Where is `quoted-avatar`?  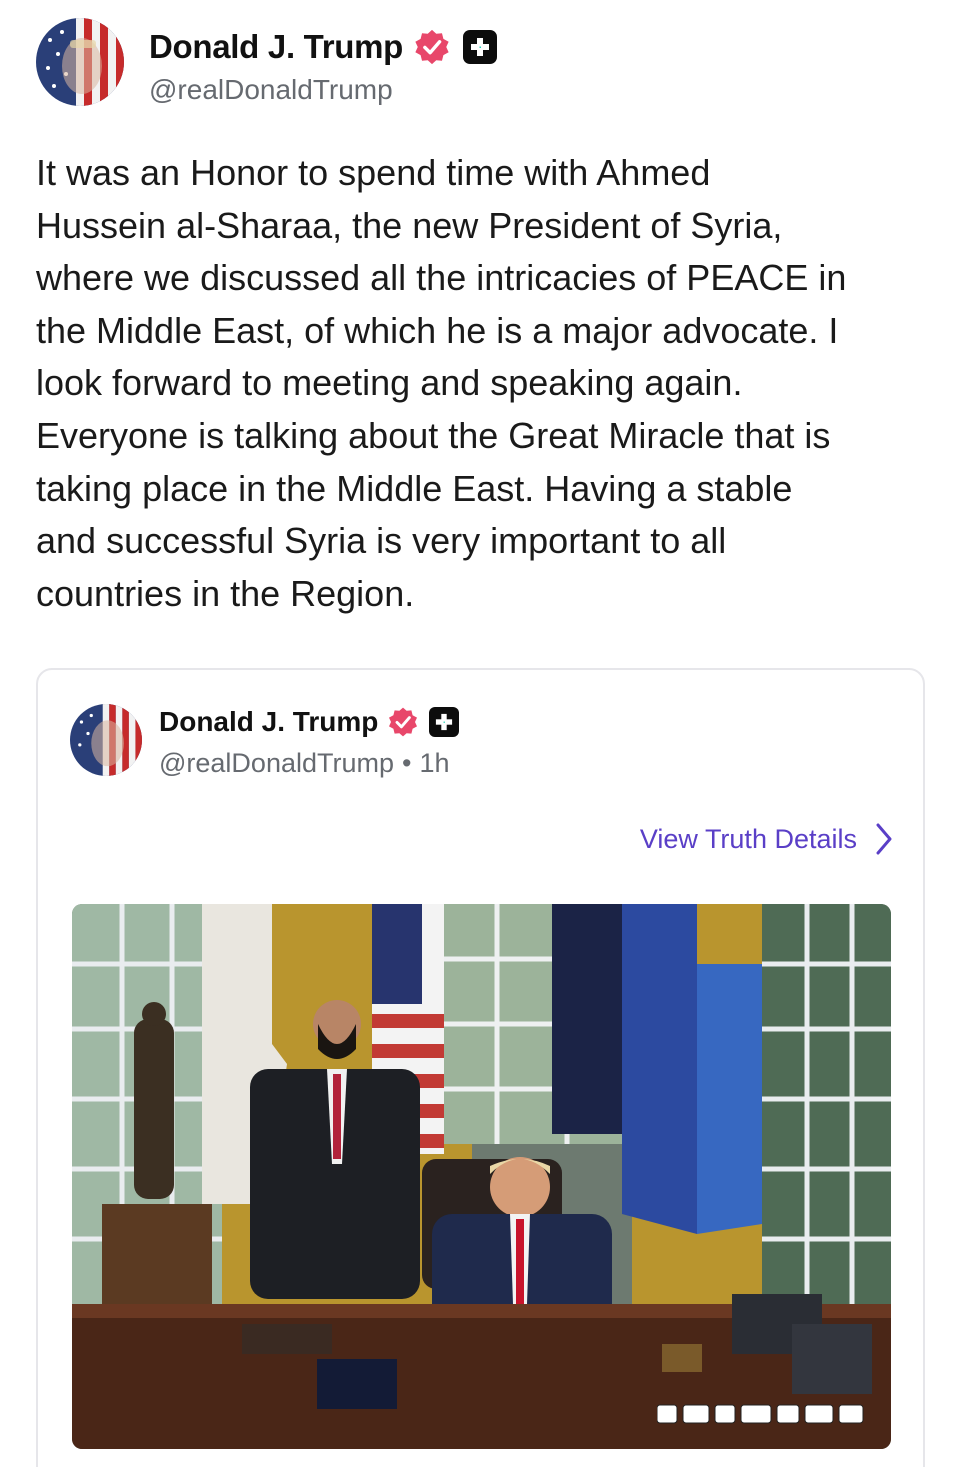
quoted-avatar is located at coordinates (106, 740).